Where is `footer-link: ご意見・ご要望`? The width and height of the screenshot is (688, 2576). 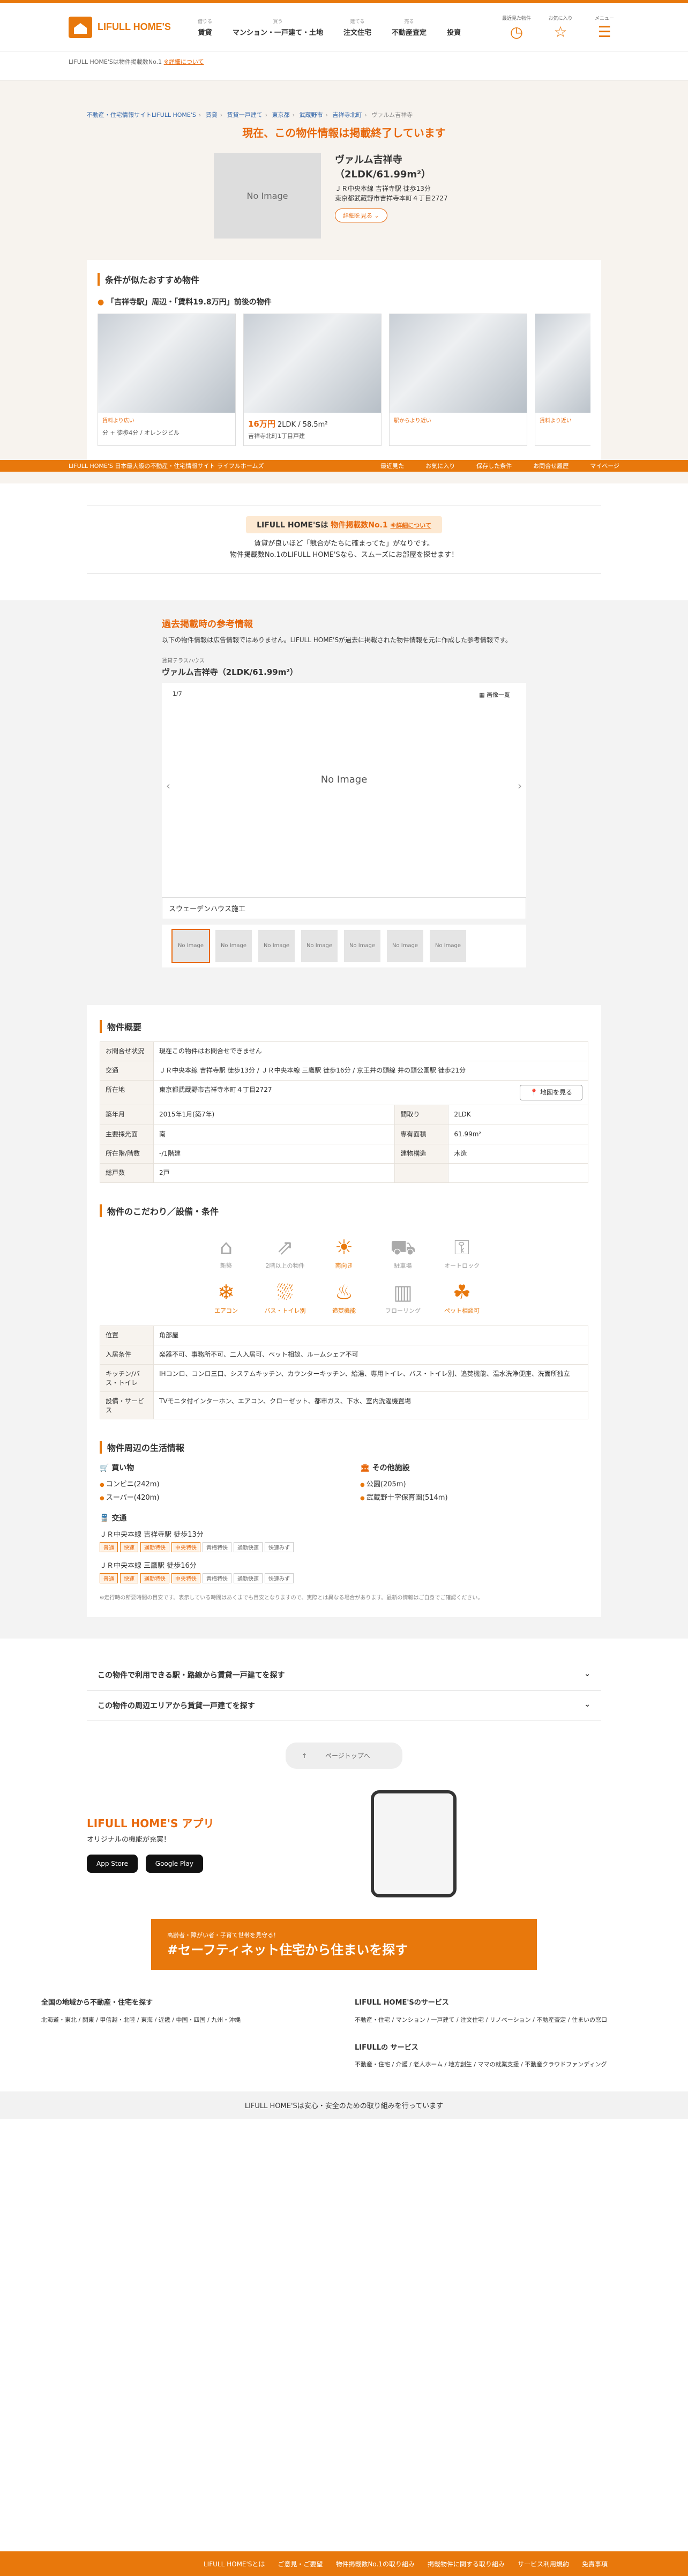
footer-link: ご意見・ご要望 is located at coordinates (300, 2563).